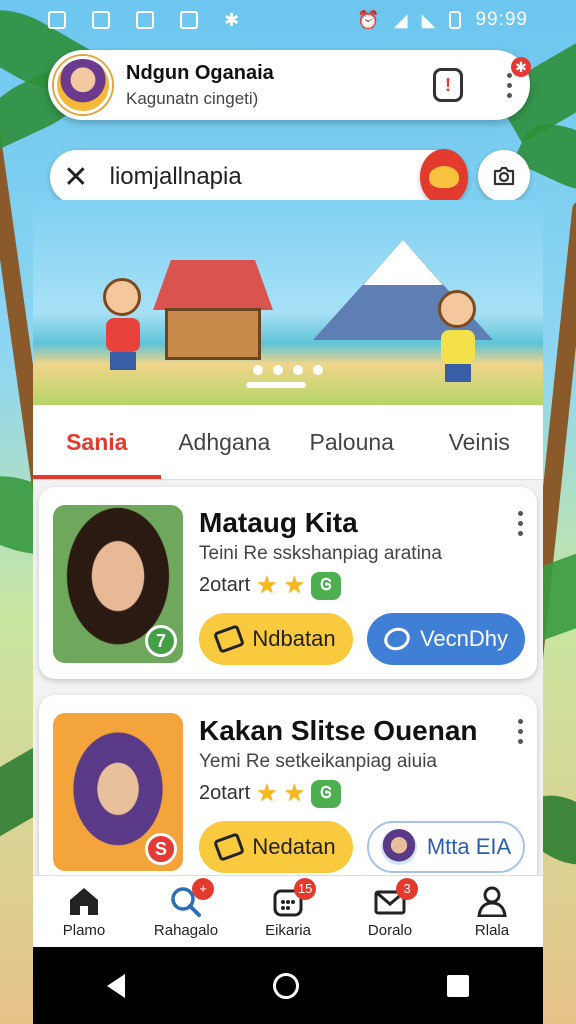  What do you see at coordinates (229, 639) in the screenshot?
I see `pencil-icon` at bounding box center [229, 639].